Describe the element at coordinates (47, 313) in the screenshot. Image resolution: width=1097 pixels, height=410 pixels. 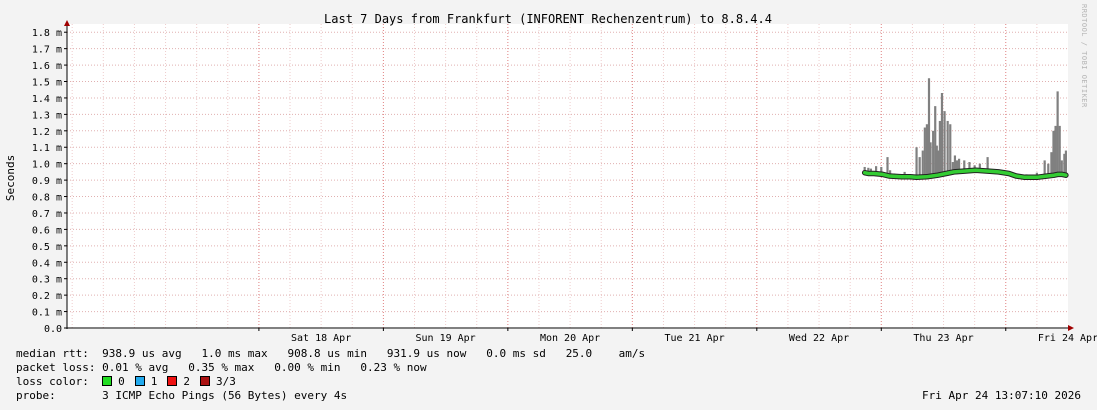
I see `y-tick-label: 0.1 m` at that location.